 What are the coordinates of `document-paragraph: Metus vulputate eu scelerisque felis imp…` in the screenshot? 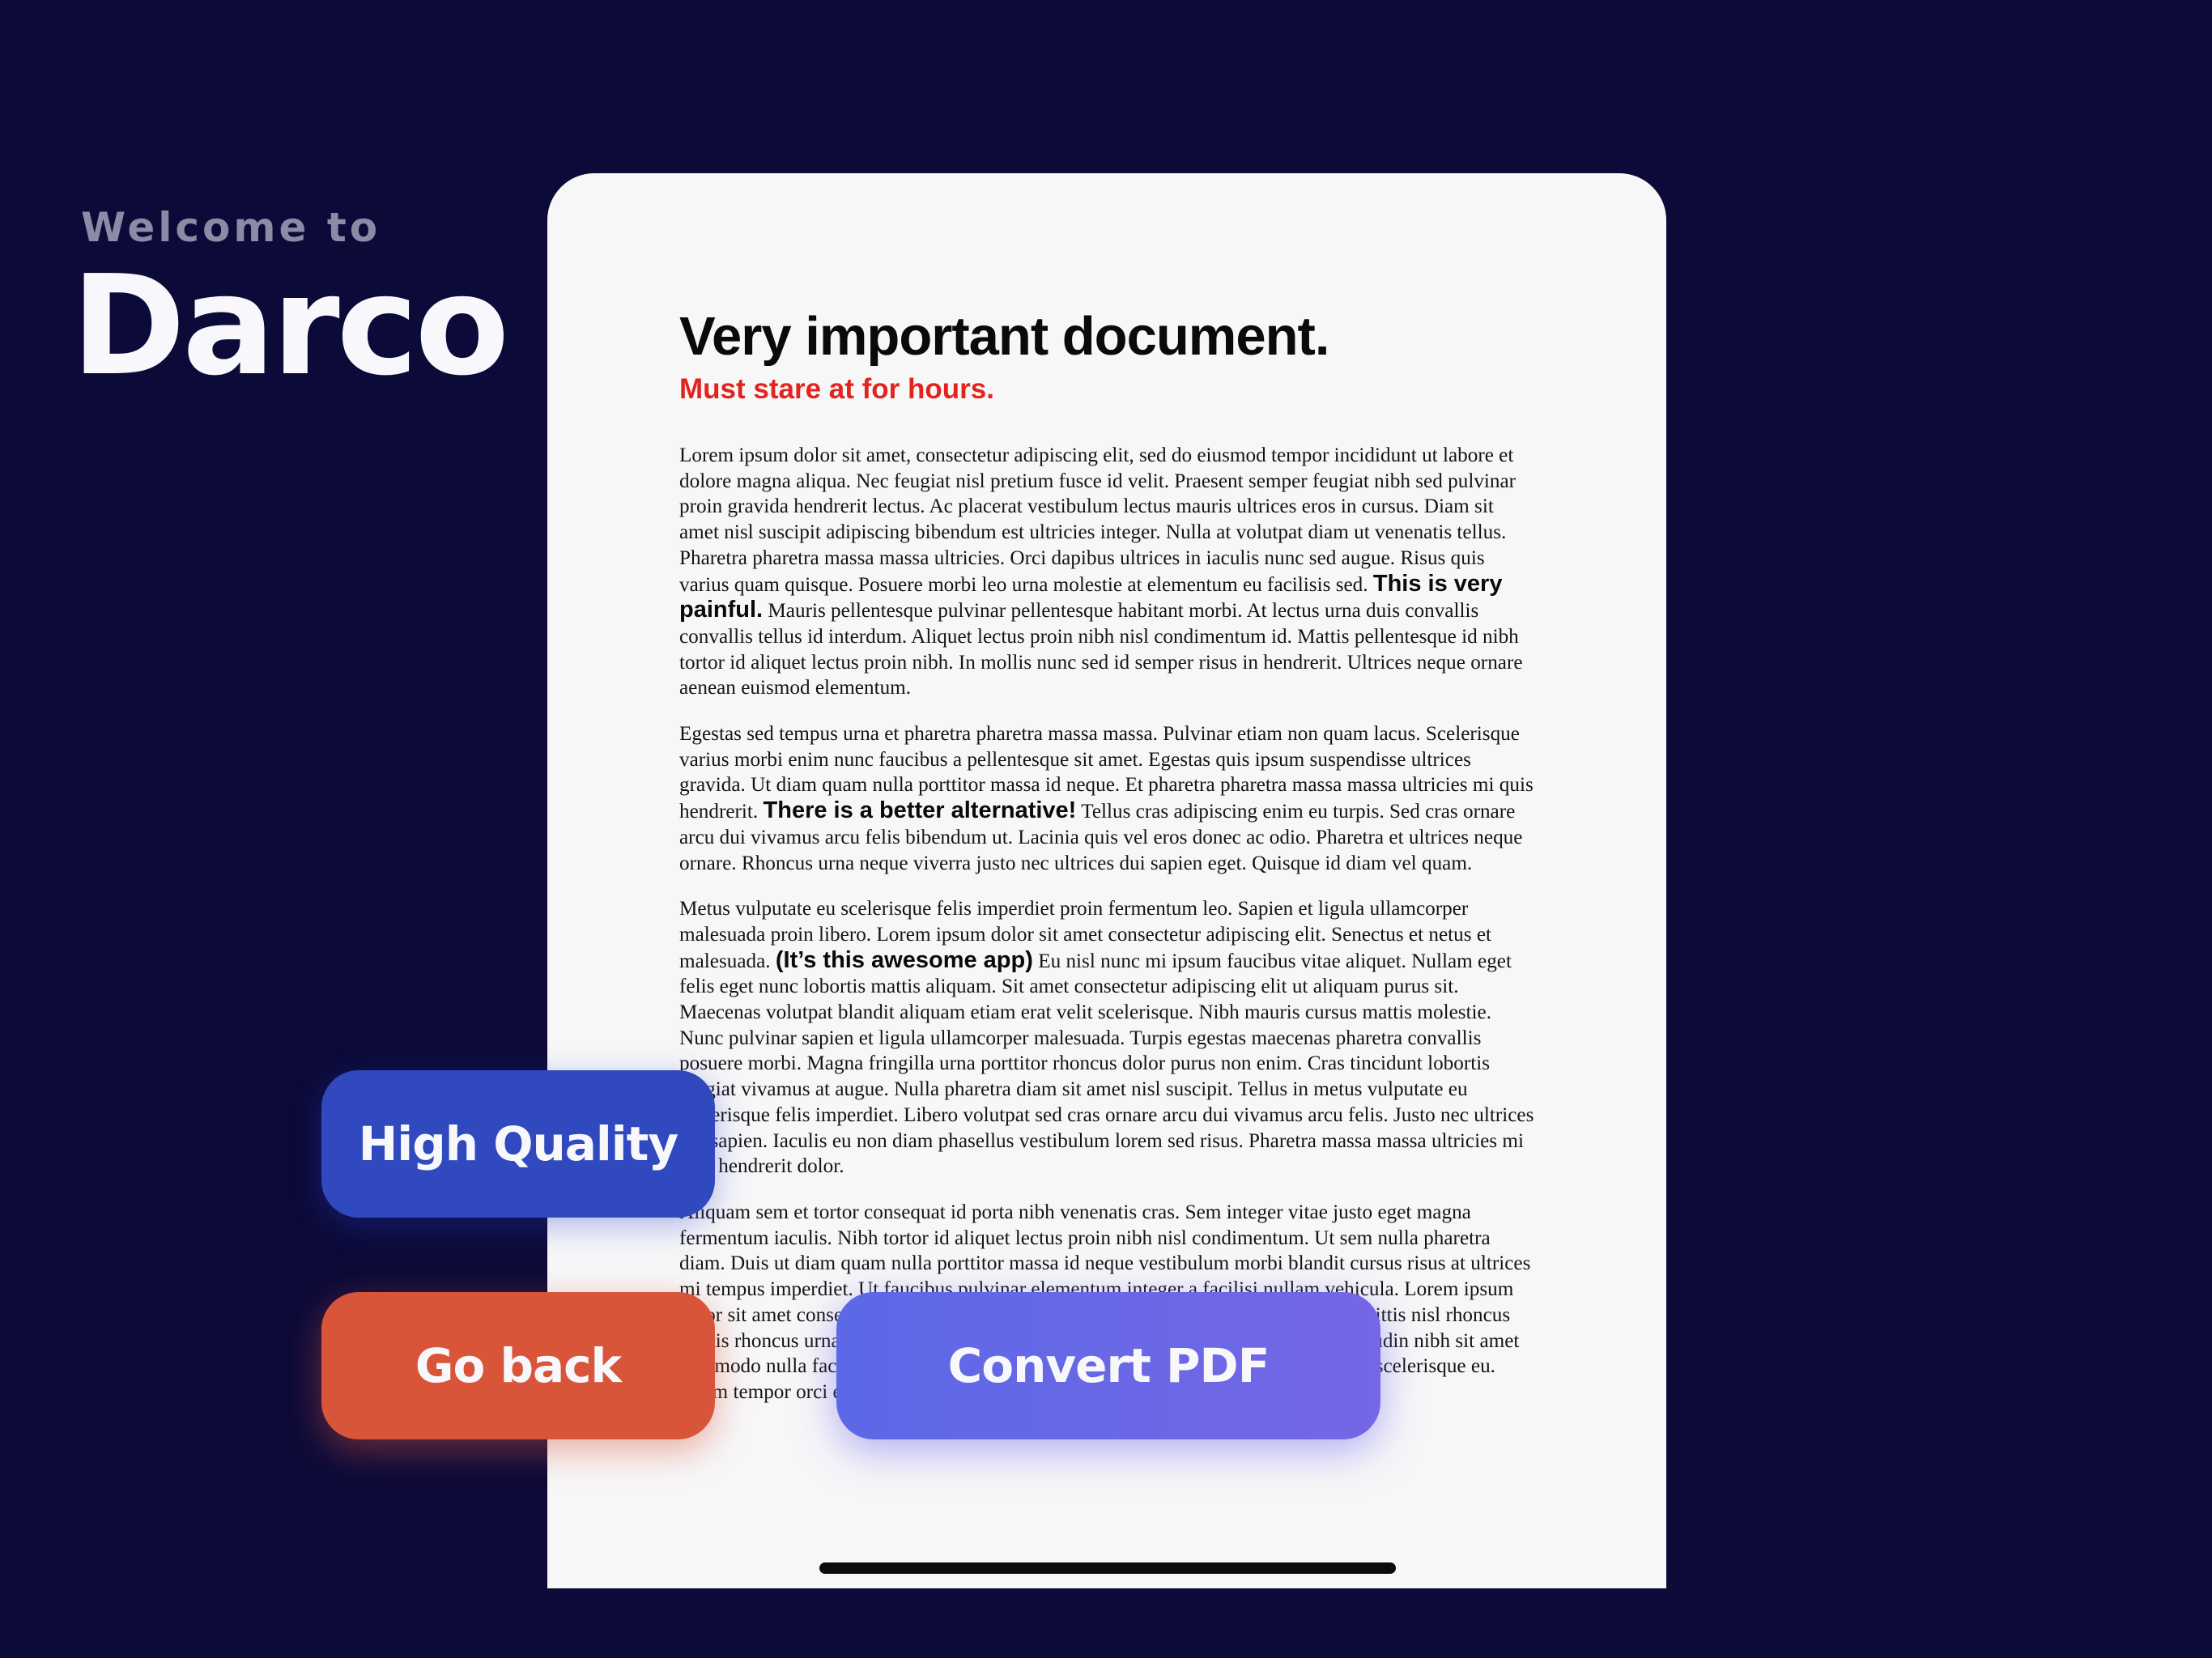 It's located at (1109, 1038).